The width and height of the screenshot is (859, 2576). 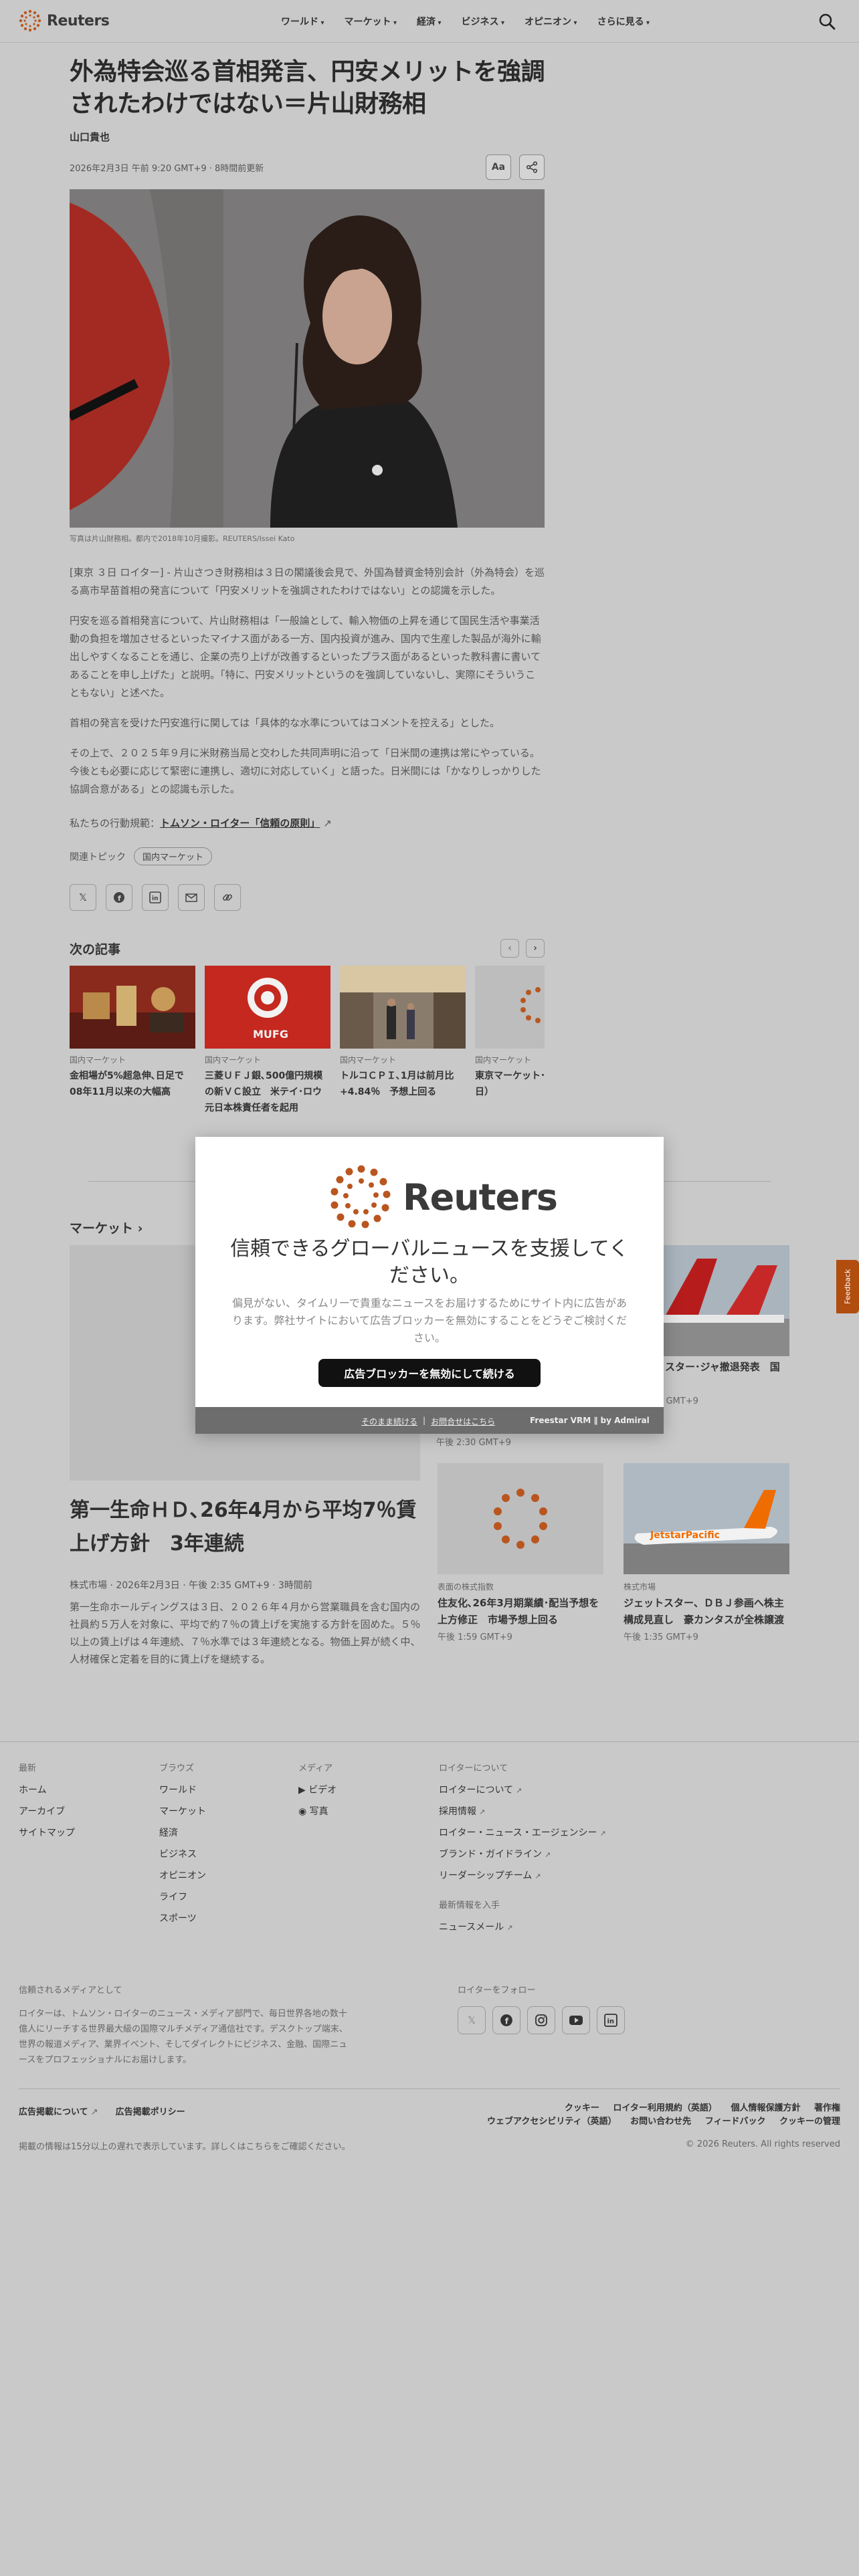 I want to click on feedback-tab: Feedback, so click(x=848, y=1286).